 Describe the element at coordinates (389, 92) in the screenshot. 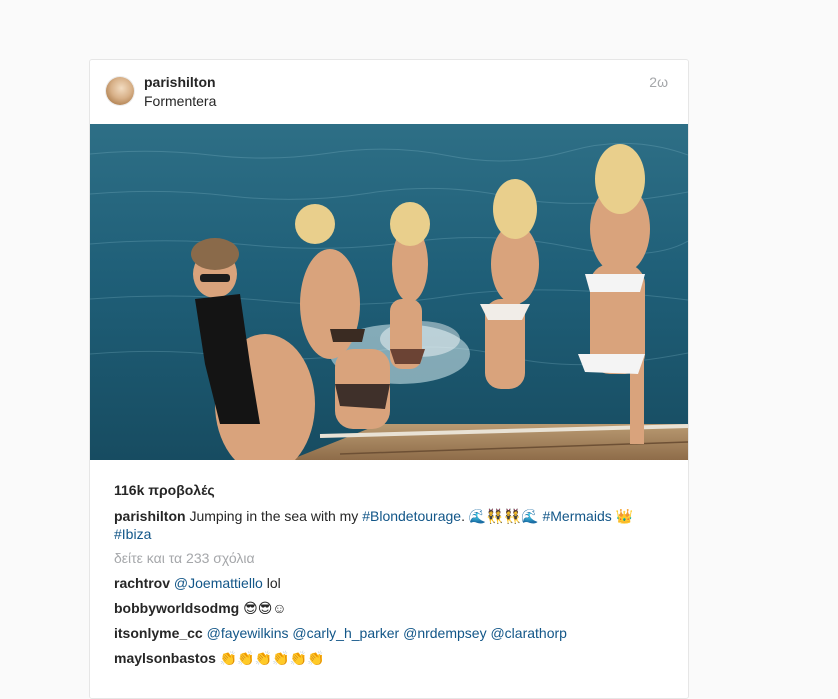

I see `post-header: parishilton Formentera 2ω` at that location.